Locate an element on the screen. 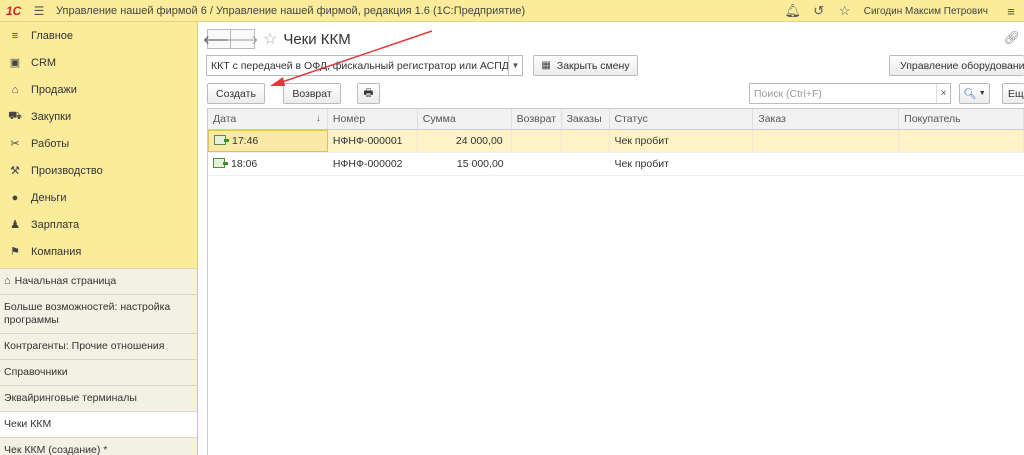  date-cell: 17:46 is located at coordinates (268, 141).